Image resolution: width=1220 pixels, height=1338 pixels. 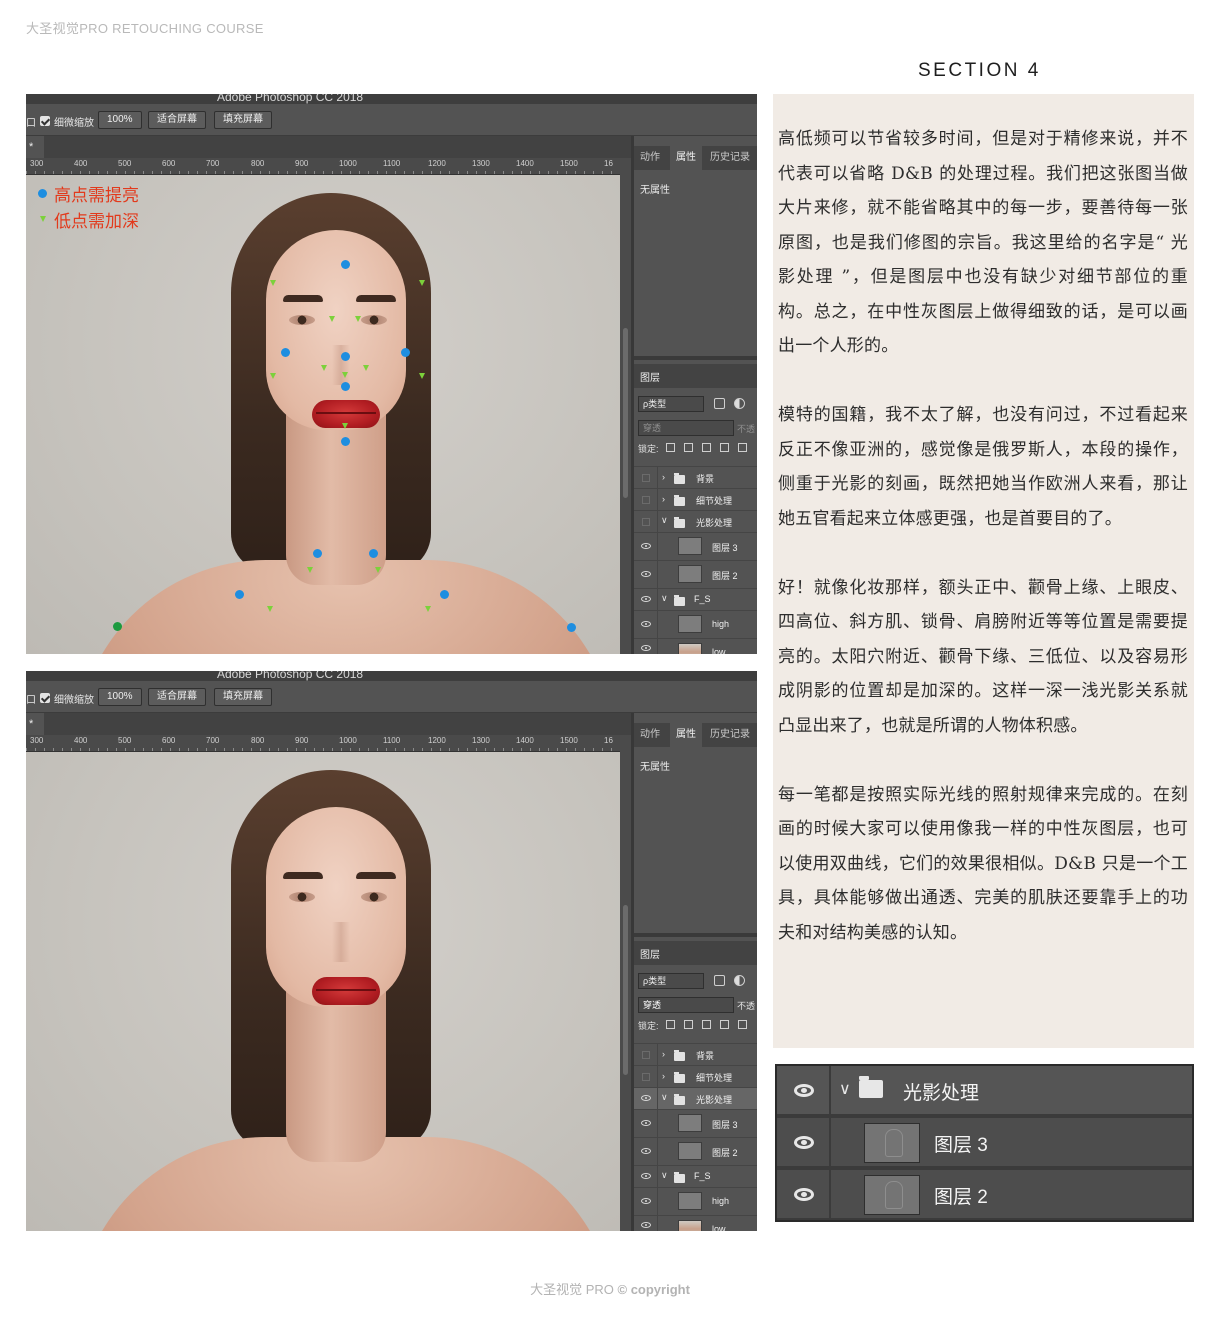 I want to click on zoom-row-layer3: 图层 3, so click(x=984, y=1143).